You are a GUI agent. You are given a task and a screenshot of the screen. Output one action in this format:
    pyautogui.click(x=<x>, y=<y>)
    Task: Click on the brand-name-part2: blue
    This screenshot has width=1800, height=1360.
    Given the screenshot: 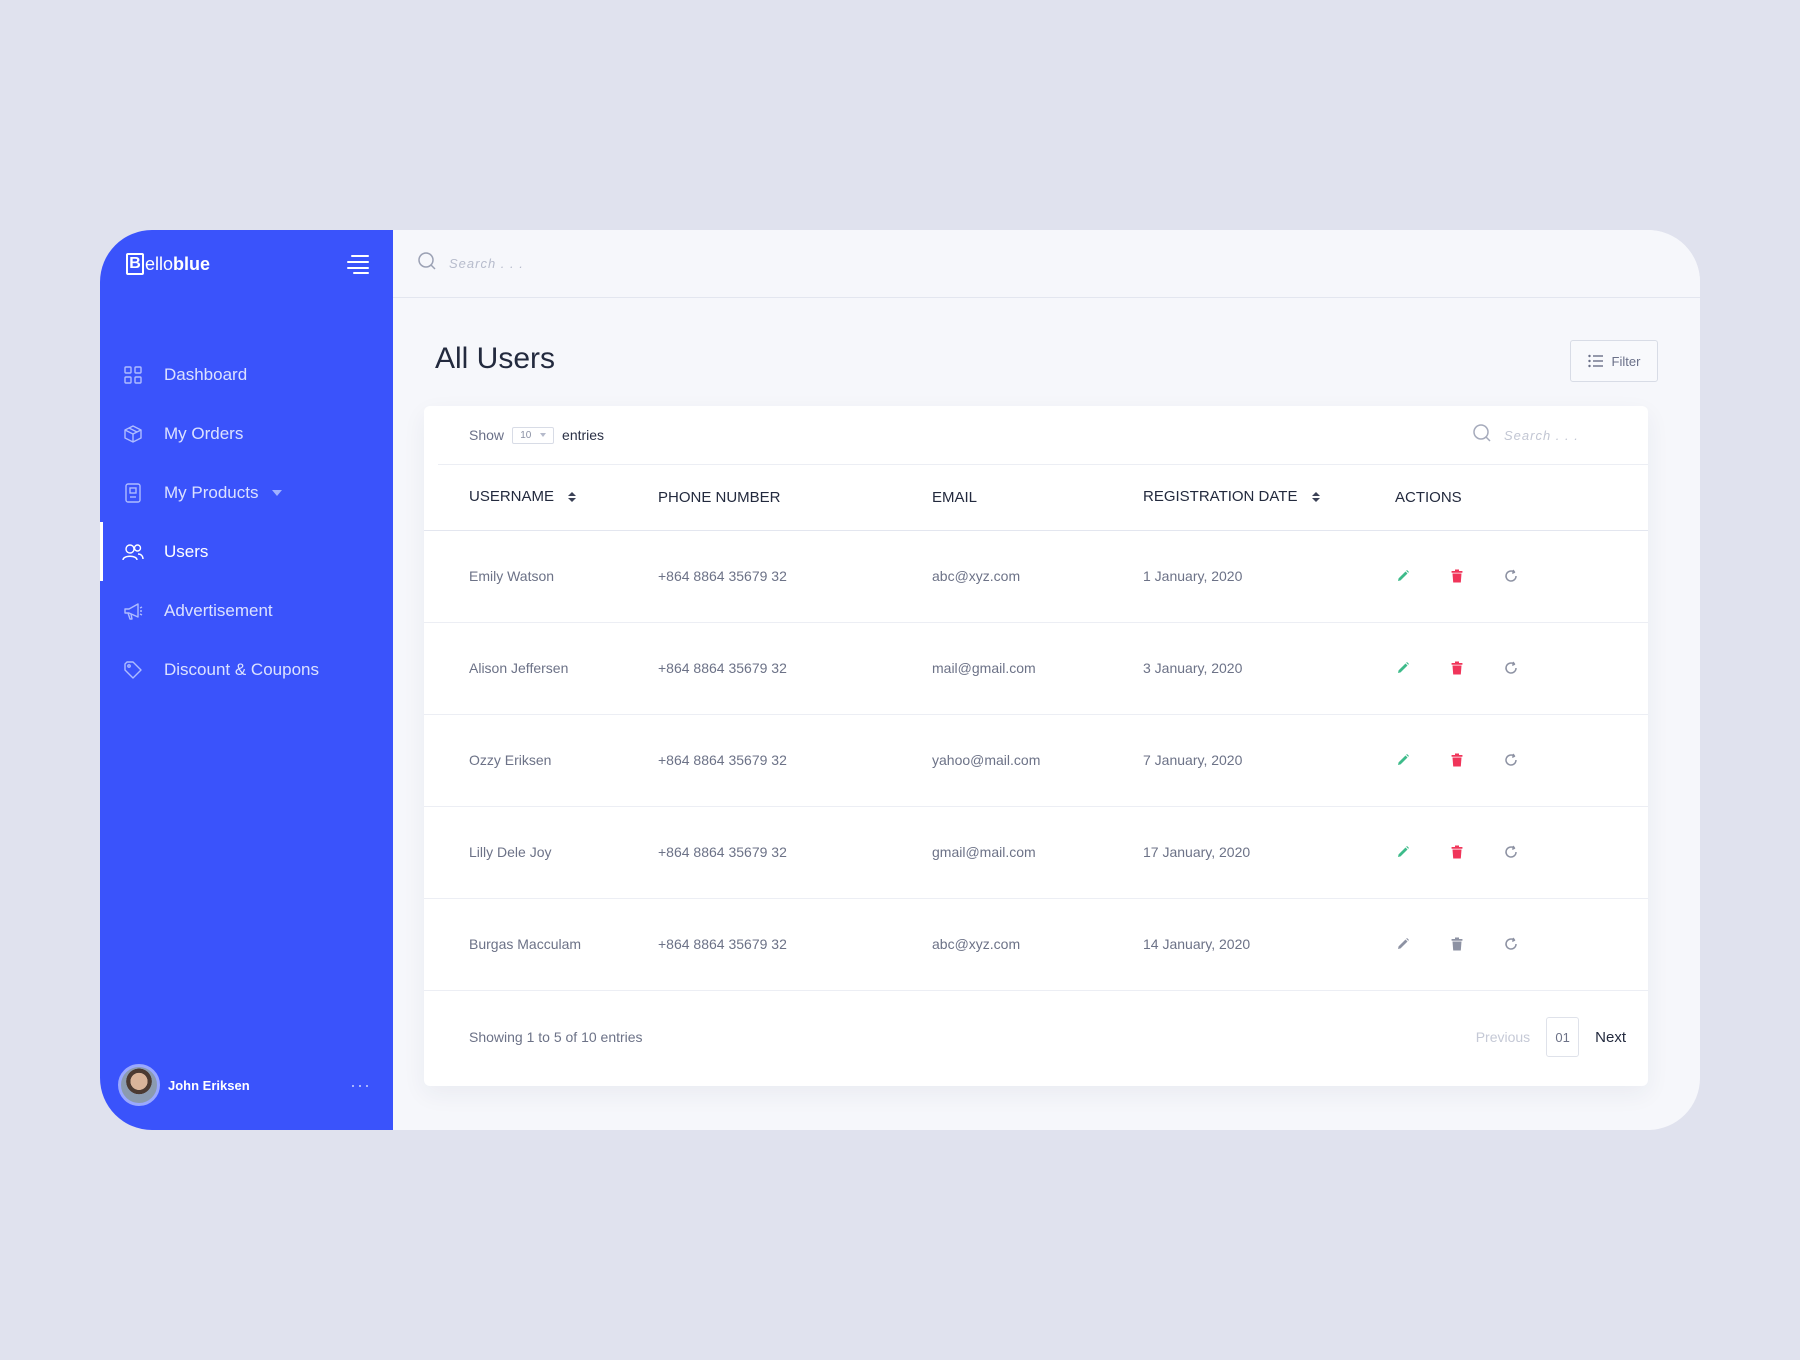 What is the action you would take?
    pyautogui.click(x=192, y=263)
    